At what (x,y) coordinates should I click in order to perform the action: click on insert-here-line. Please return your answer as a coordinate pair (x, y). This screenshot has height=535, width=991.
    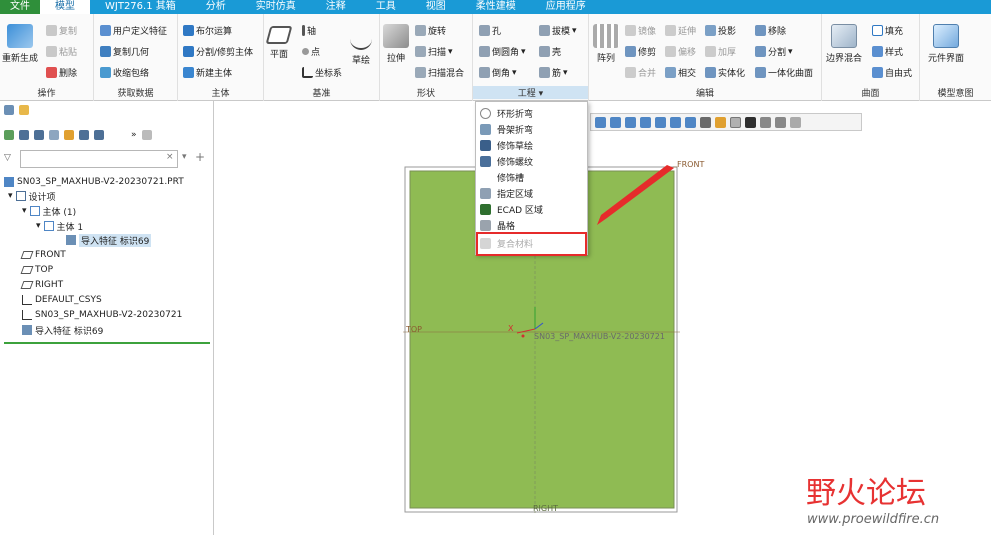
    Looking at the image, I should click on (107, 343).